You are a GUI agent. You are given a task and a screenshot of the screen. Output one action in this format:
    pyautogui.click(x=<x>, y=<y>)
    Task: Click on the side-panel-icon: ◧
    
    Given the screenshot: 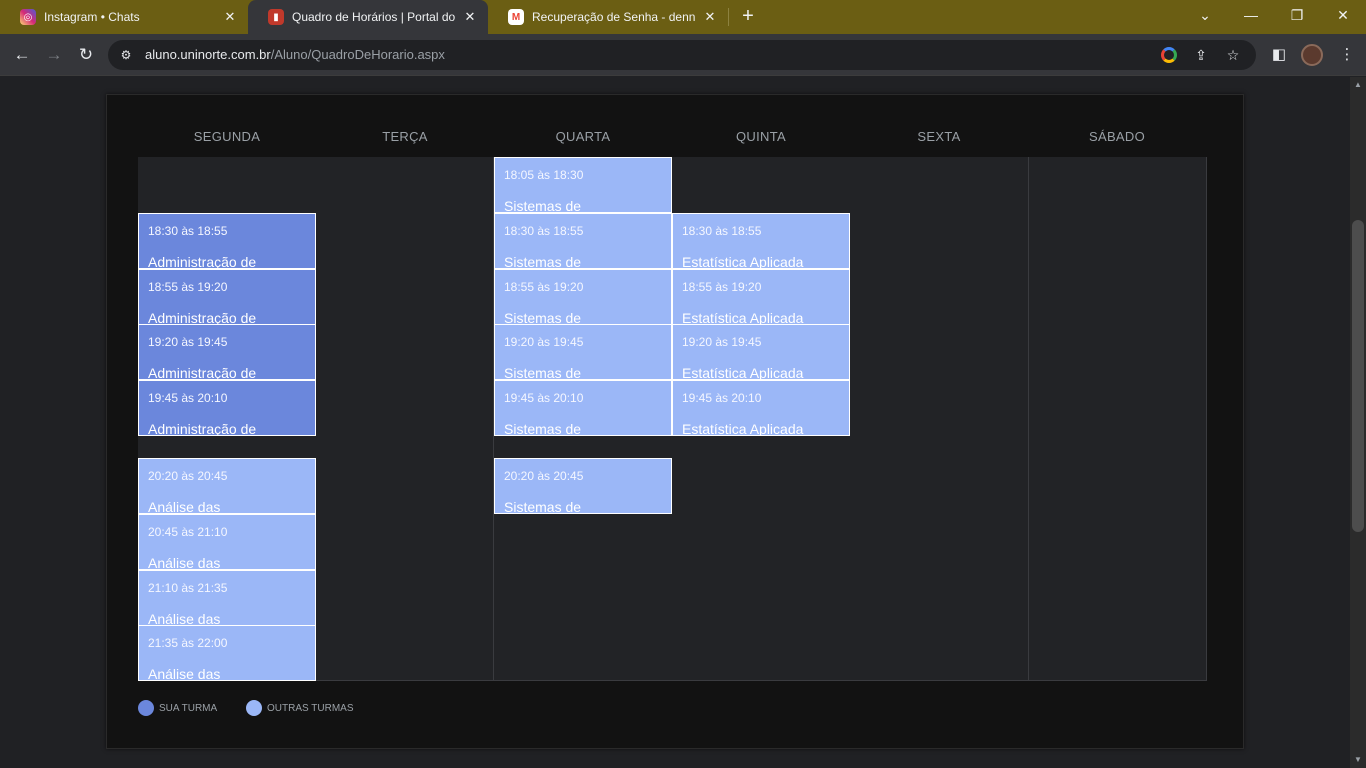 What is the action you would take?
    pyautogui.click(x=1279, y=55)
    